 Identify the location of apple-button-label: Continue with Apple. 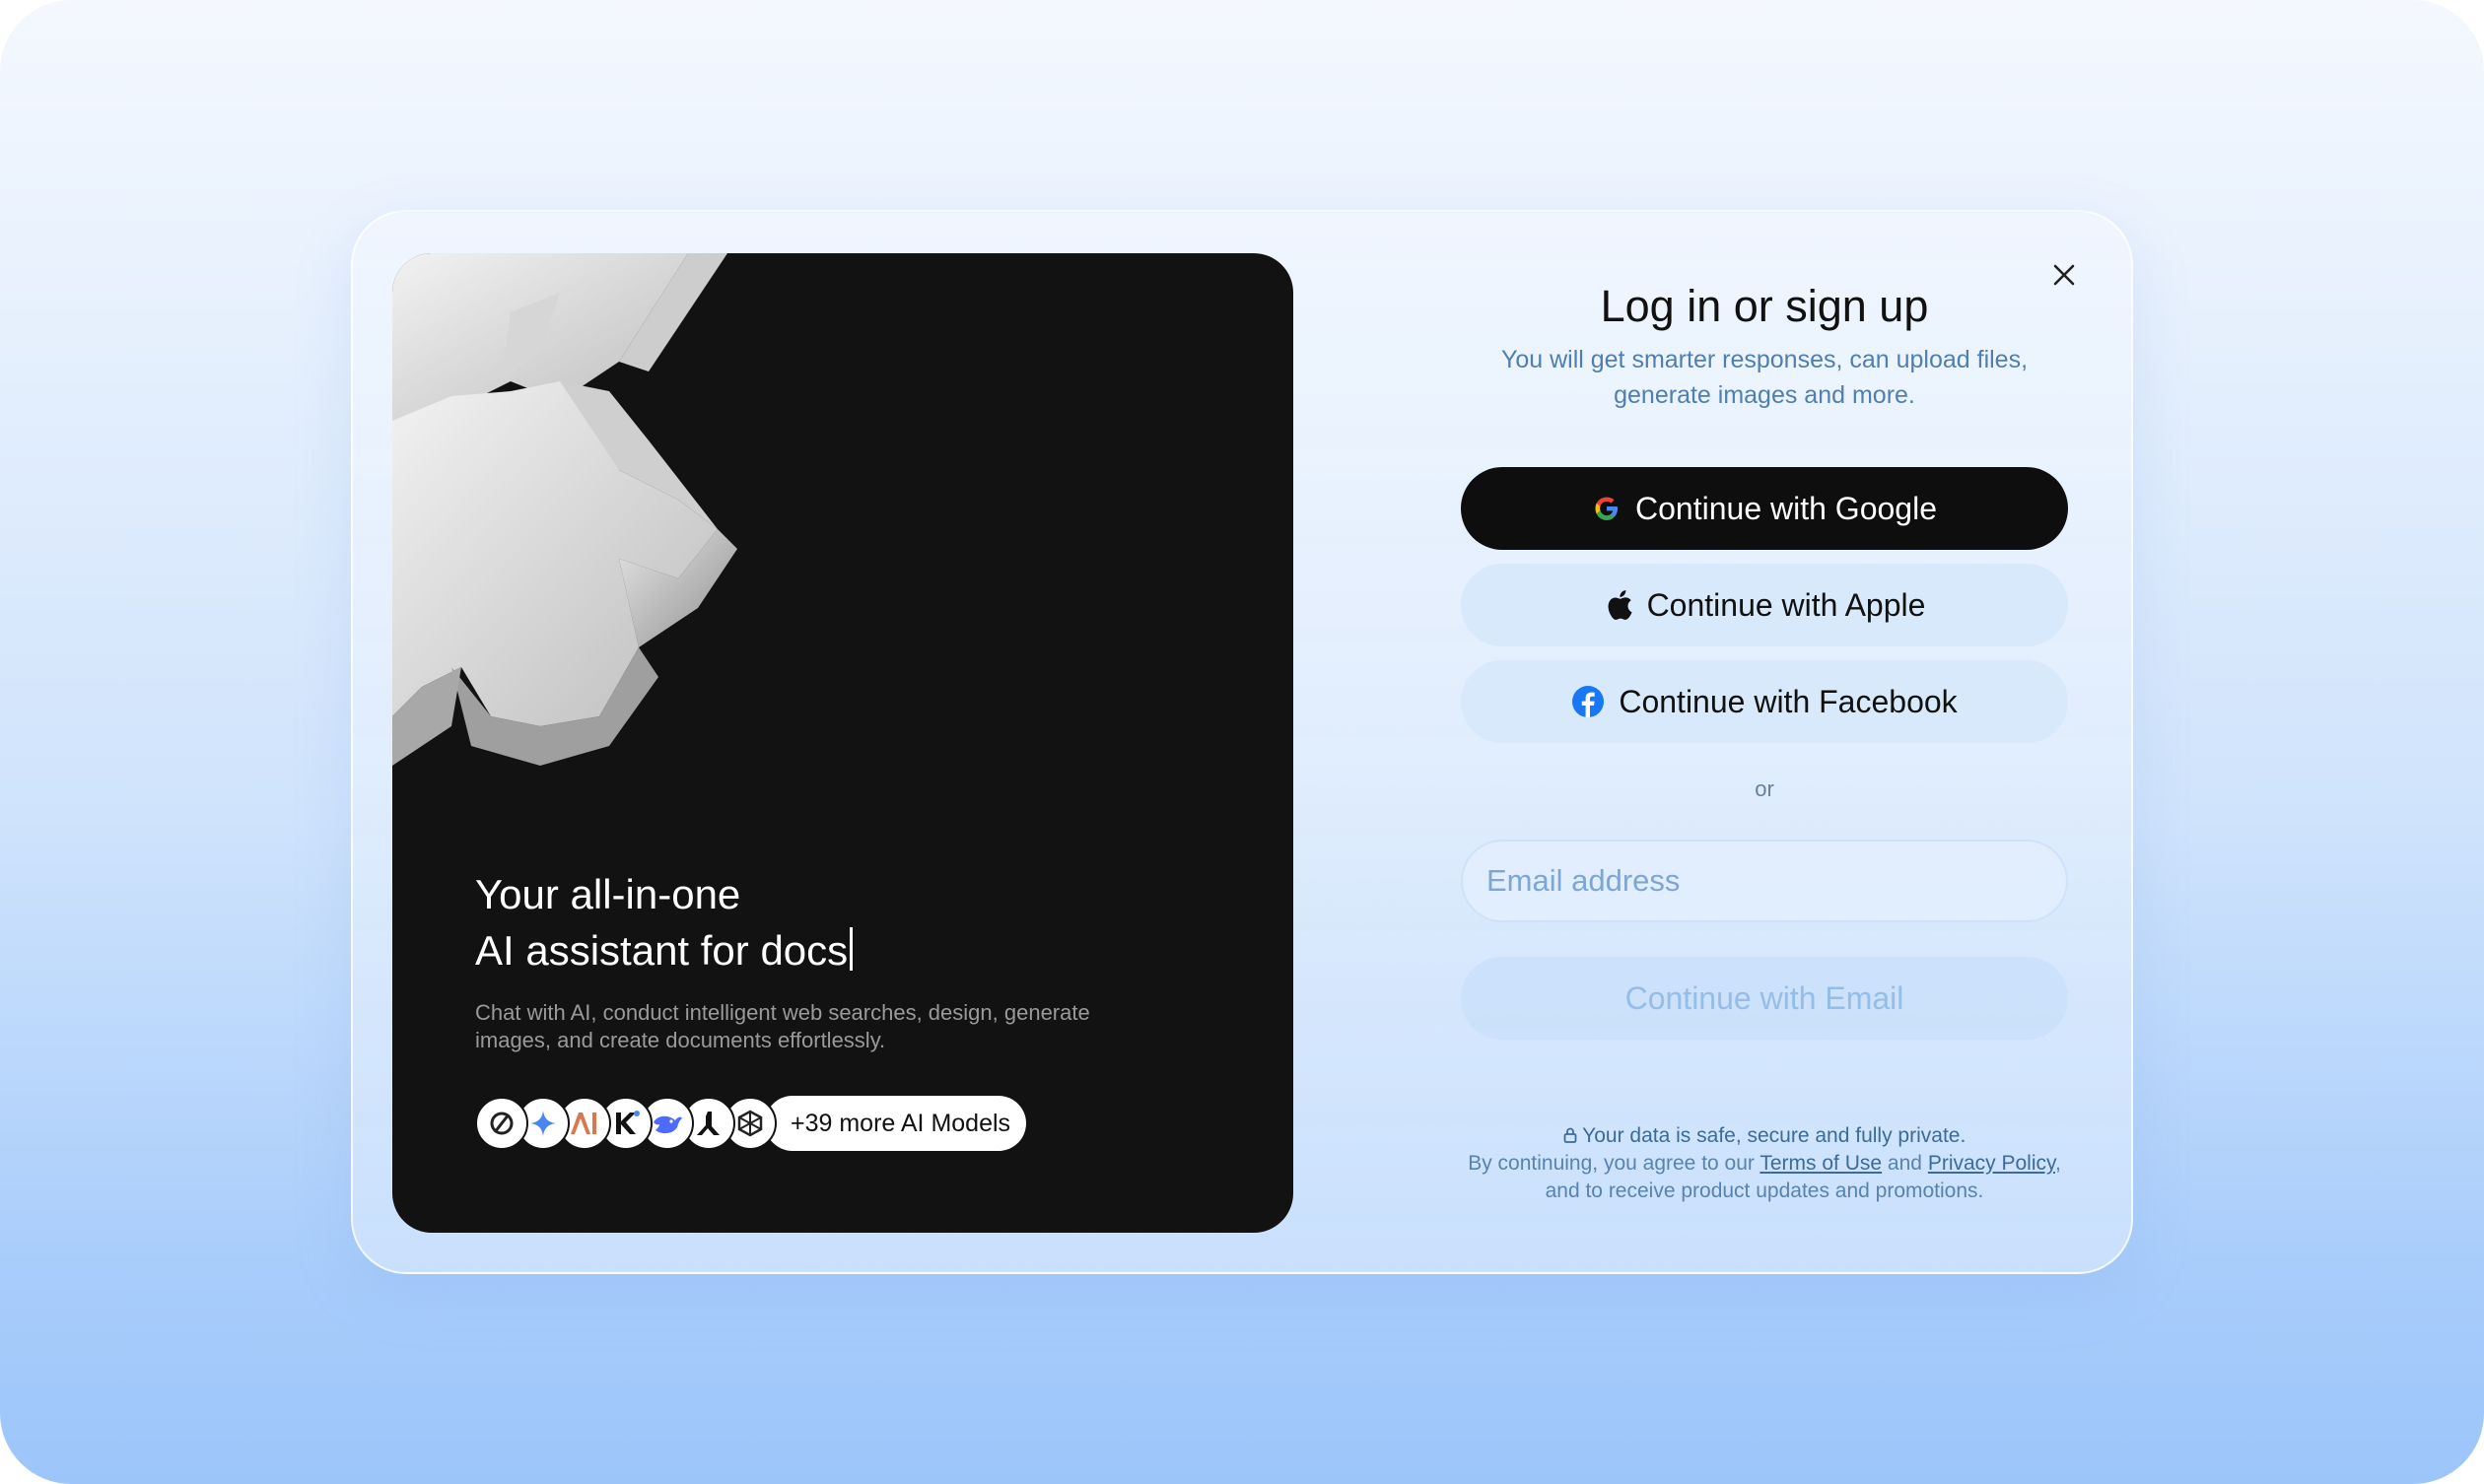
(1786, 604).